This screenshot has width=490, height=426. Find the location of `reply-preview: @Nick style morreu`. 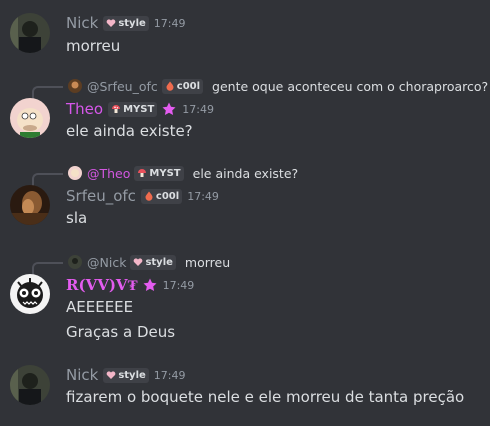

reply-preview: @Nick style morreu is located at coordinates (149, 262).